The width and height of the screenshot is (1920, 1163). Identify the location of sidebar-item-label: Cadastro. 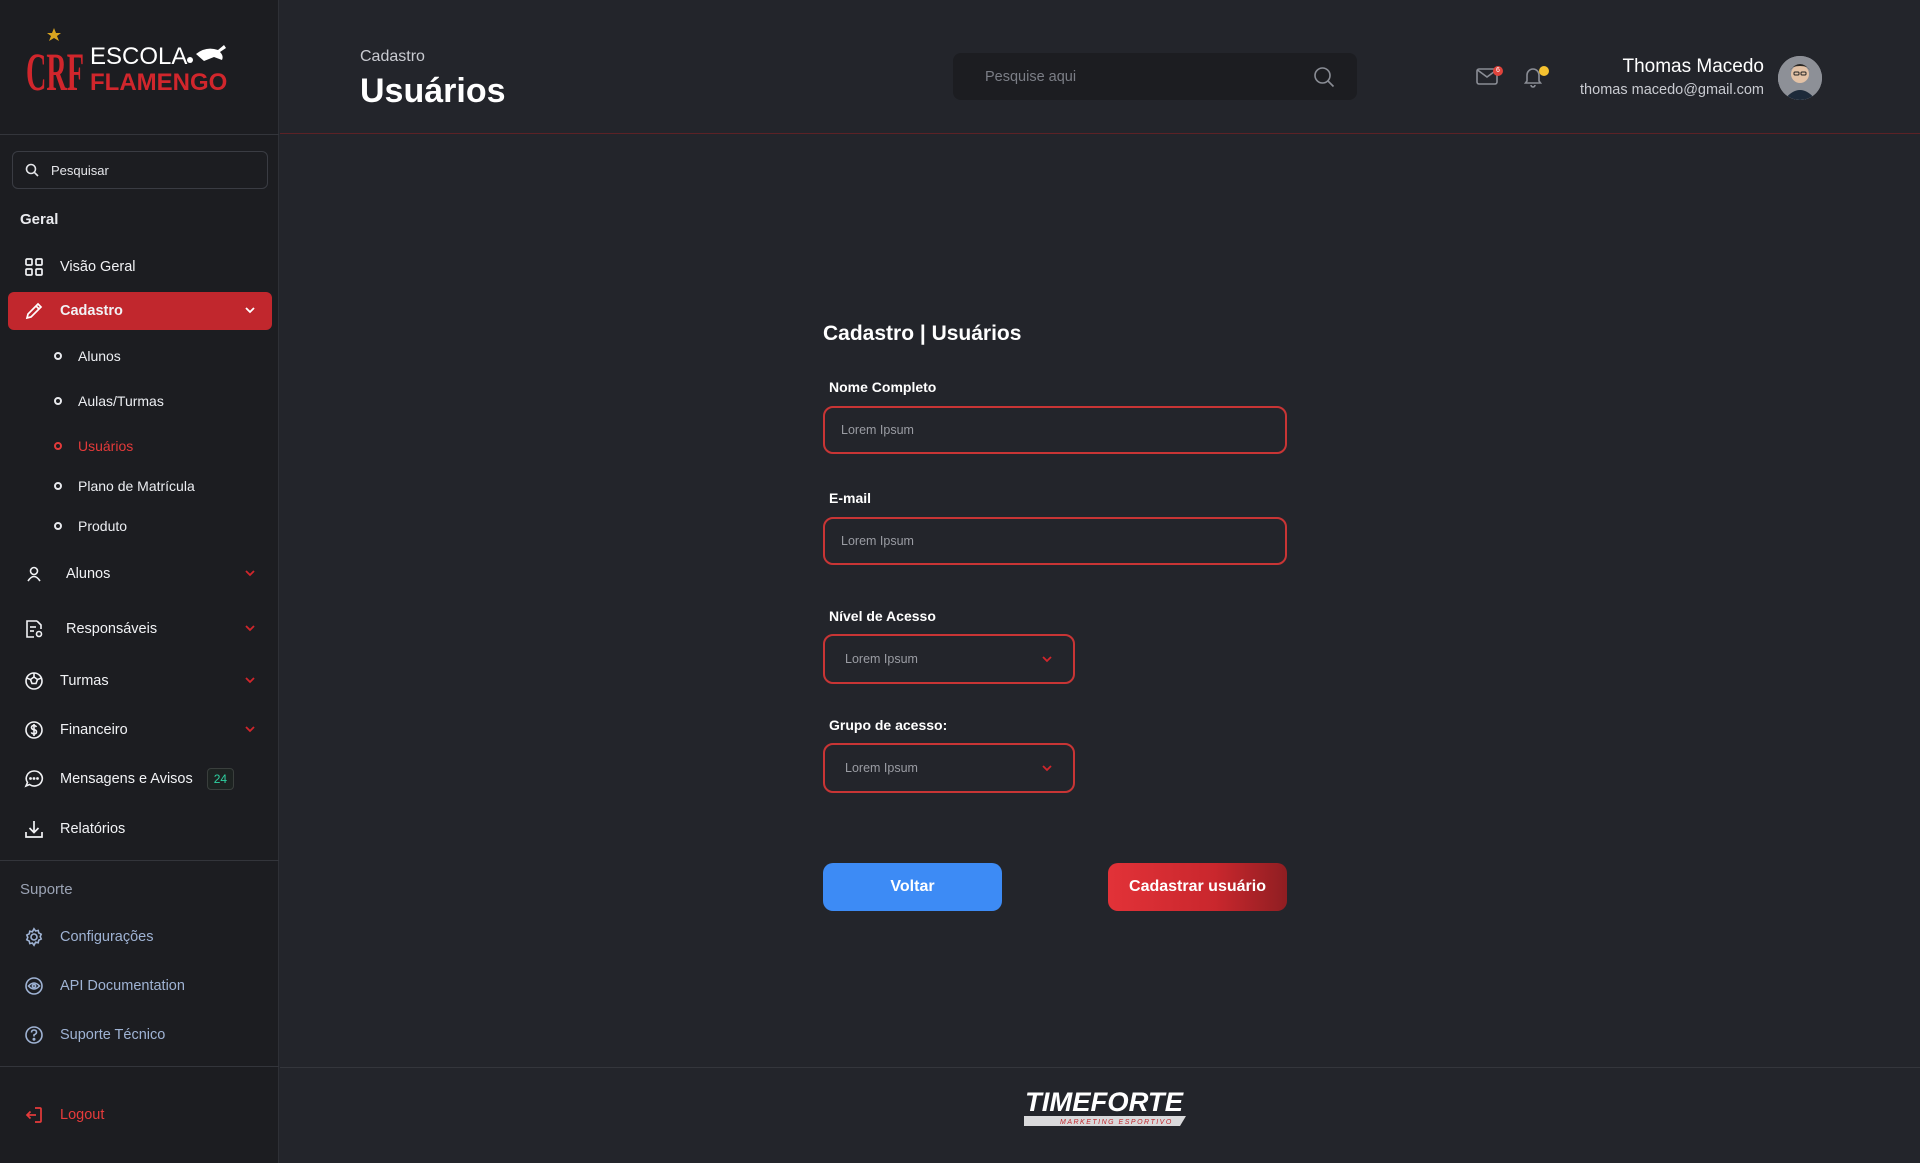
(91, 311).